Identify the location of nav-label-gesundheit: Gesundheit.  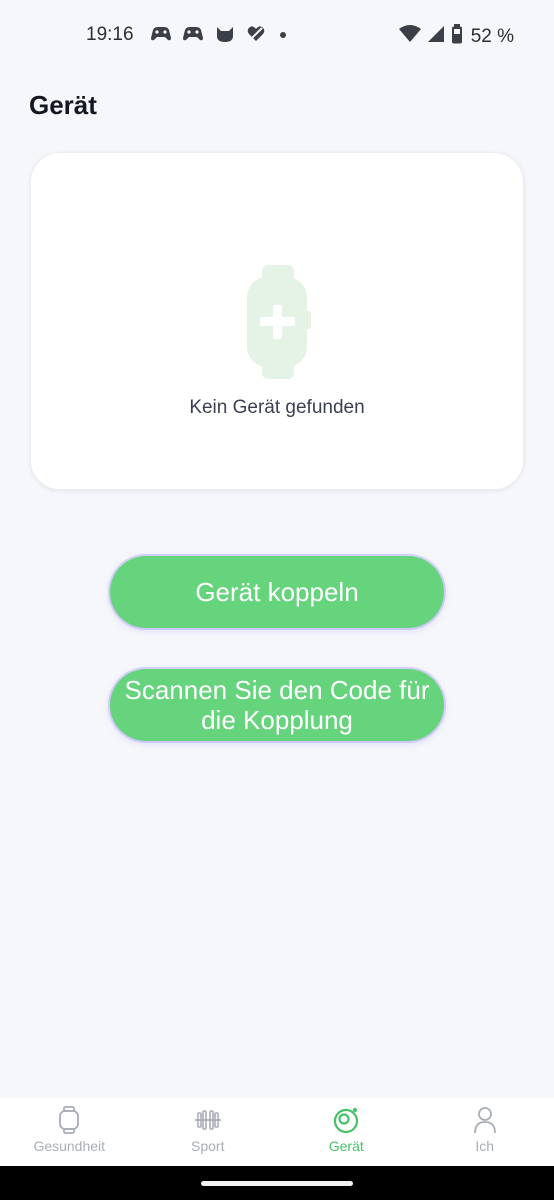
(69, 1146).